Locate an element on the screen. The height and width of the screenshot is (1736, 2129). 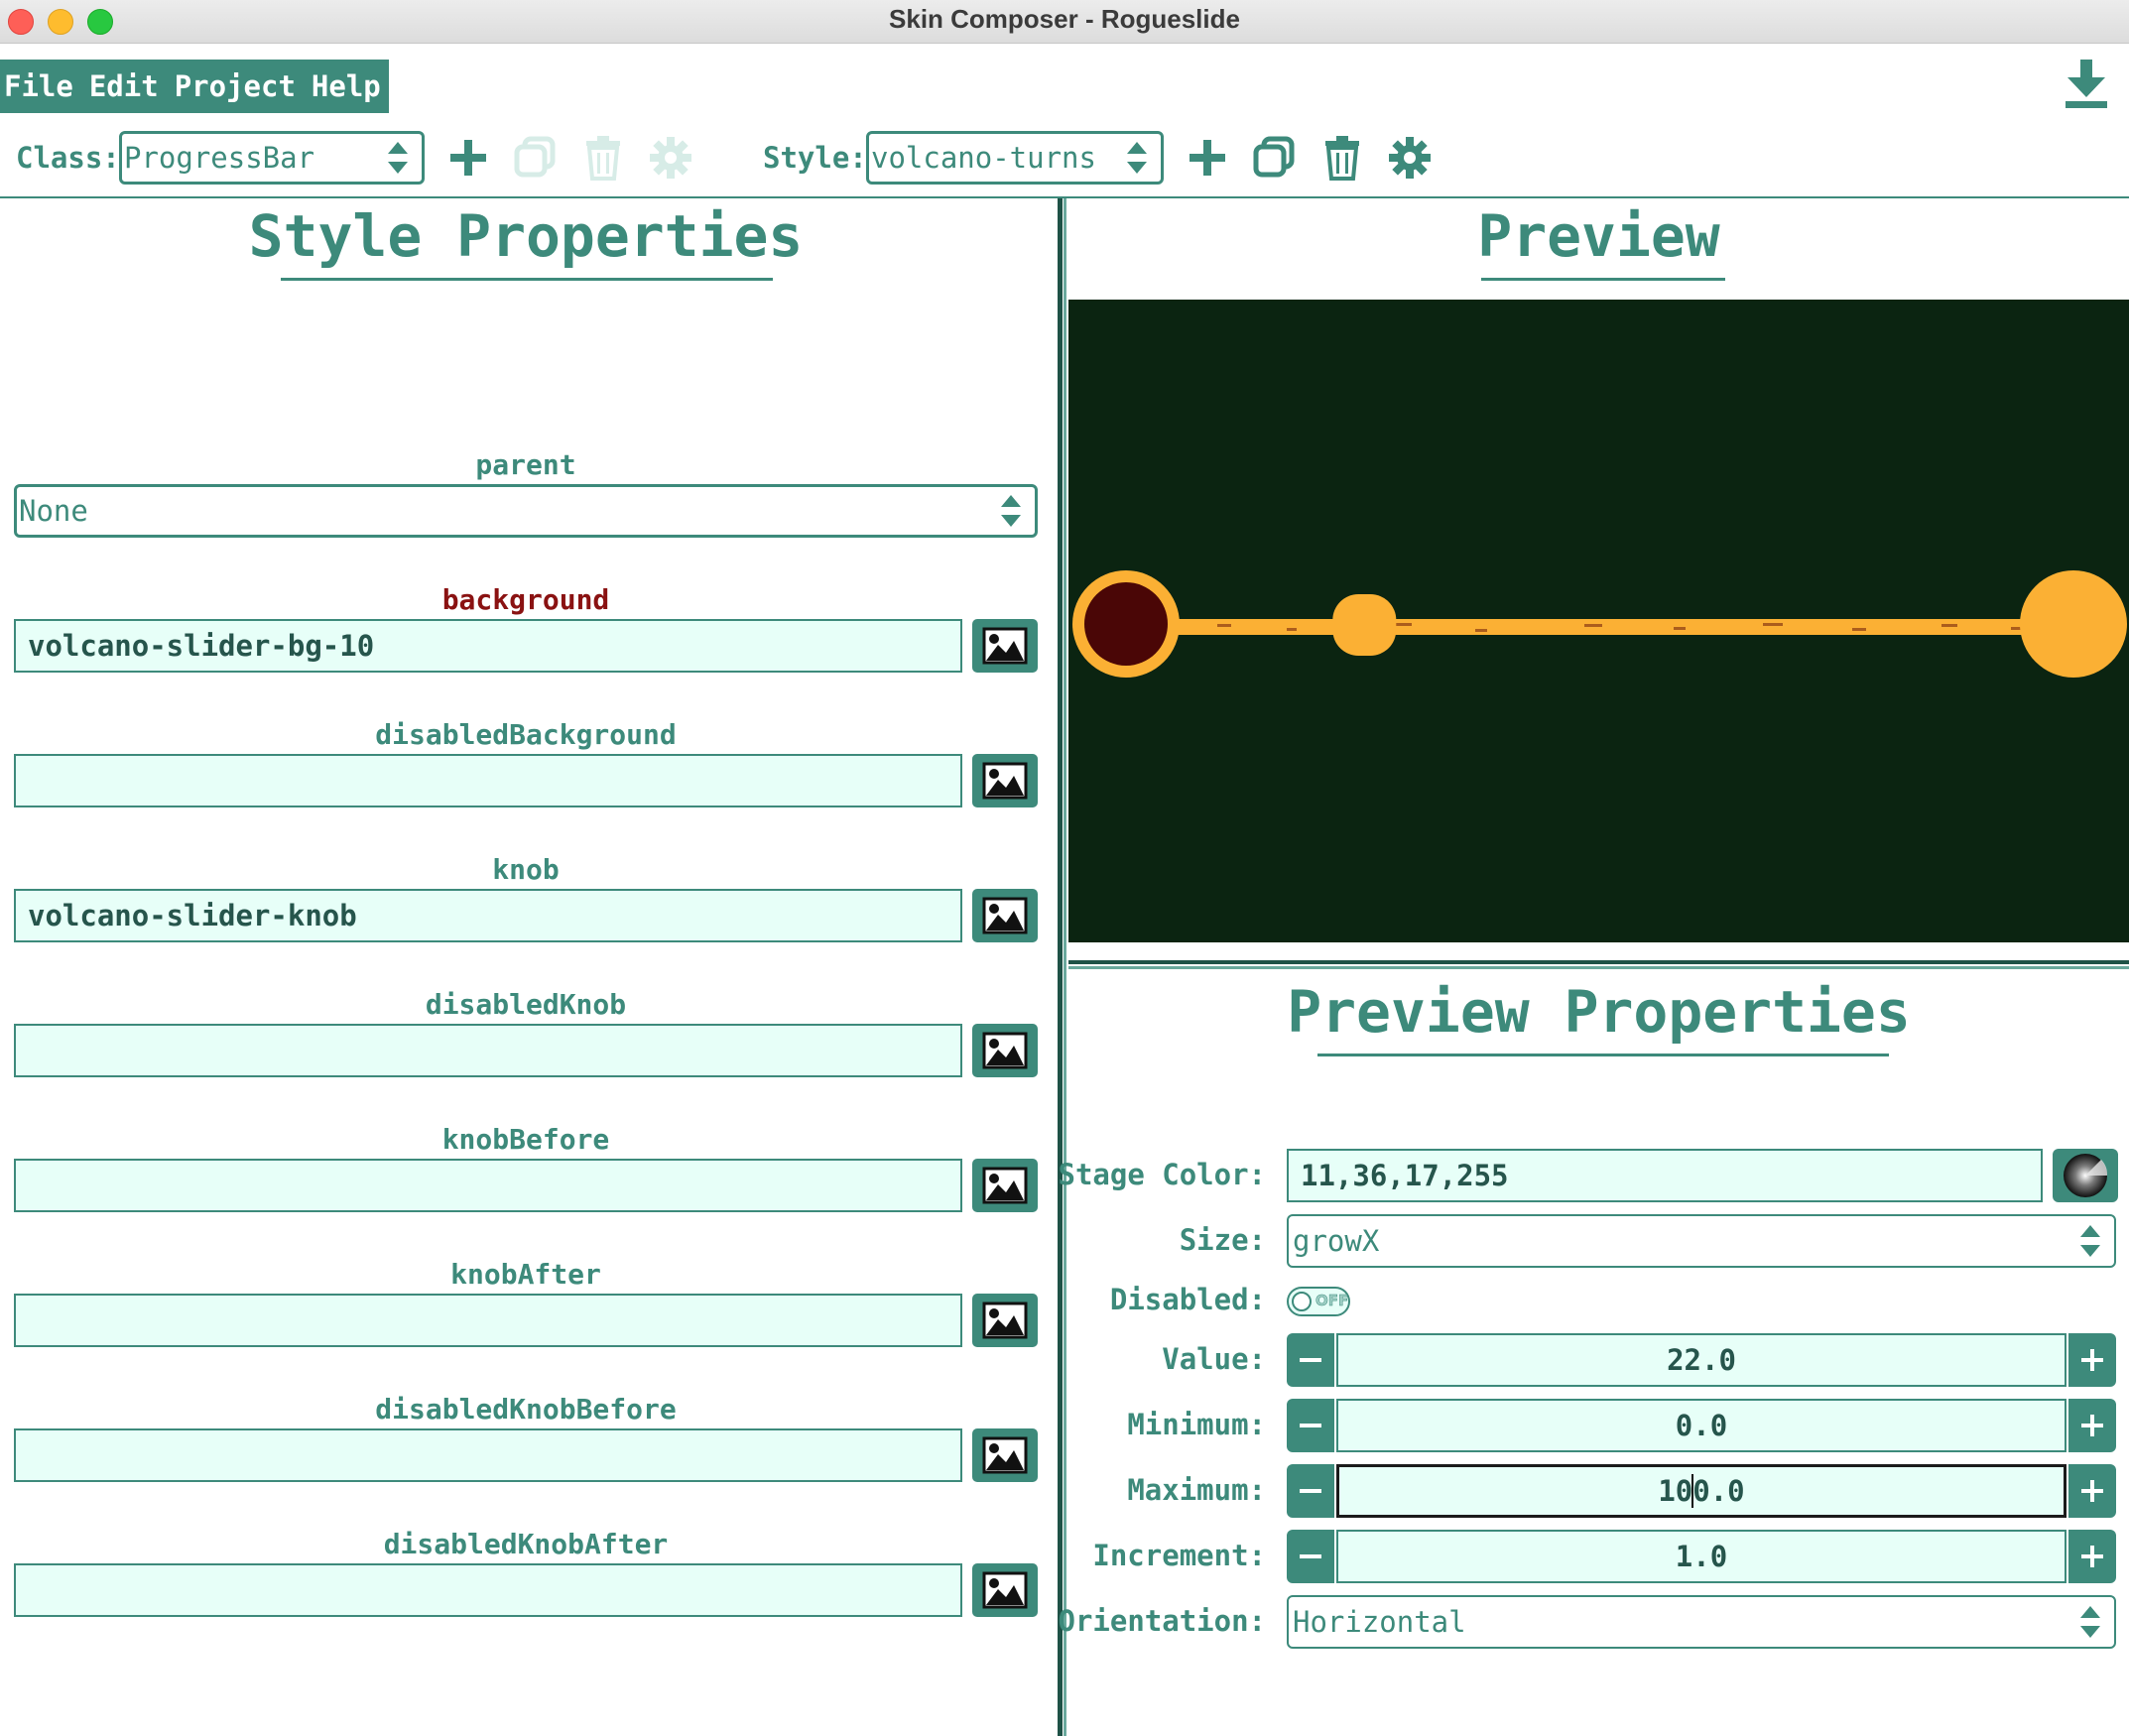
field-label-2: knob is located at coordinates (526, 869).